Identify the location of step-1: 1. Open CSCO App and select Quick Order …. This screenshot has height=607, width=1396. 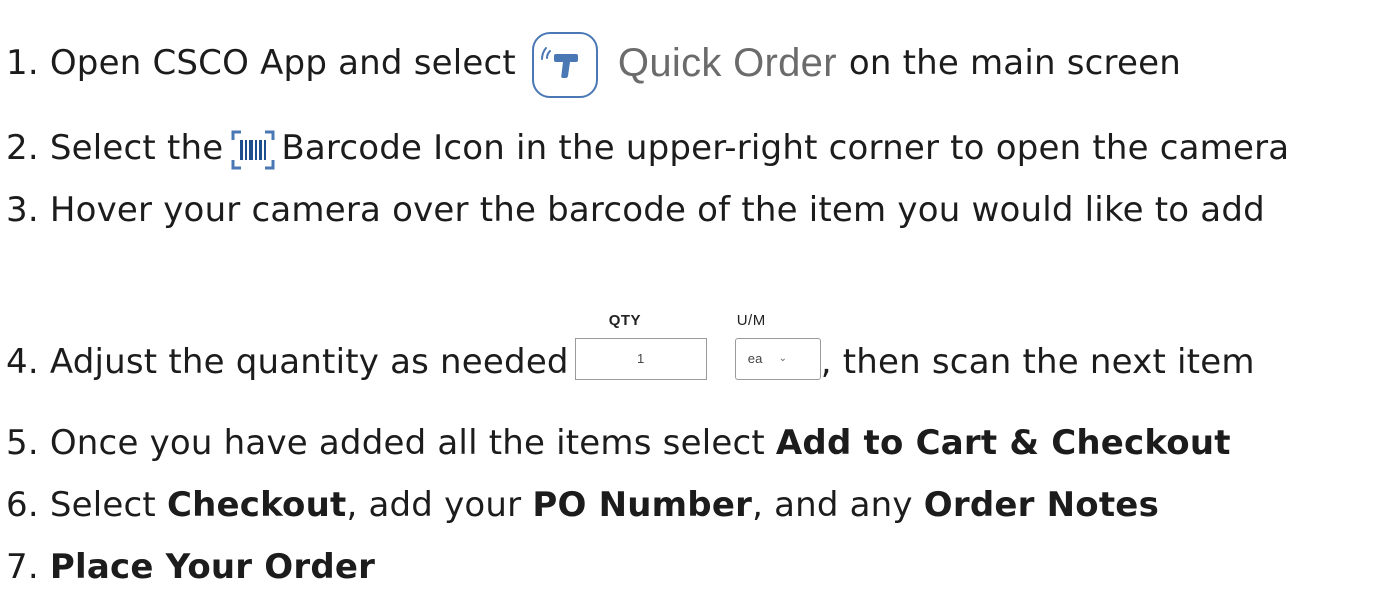
(593, 64).